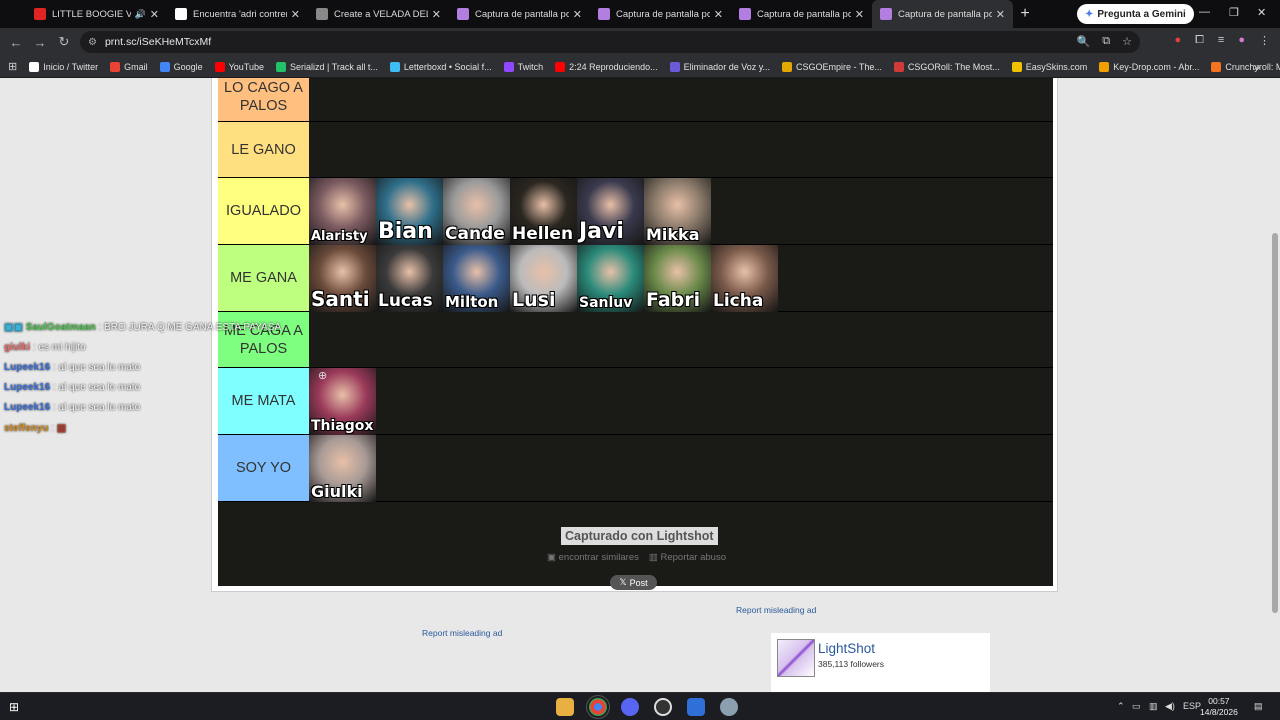  What do you see at coordinates (523, 66) in the screenshot?
I see `bookmark-item: Twitch` at bounding box center [523, 66].